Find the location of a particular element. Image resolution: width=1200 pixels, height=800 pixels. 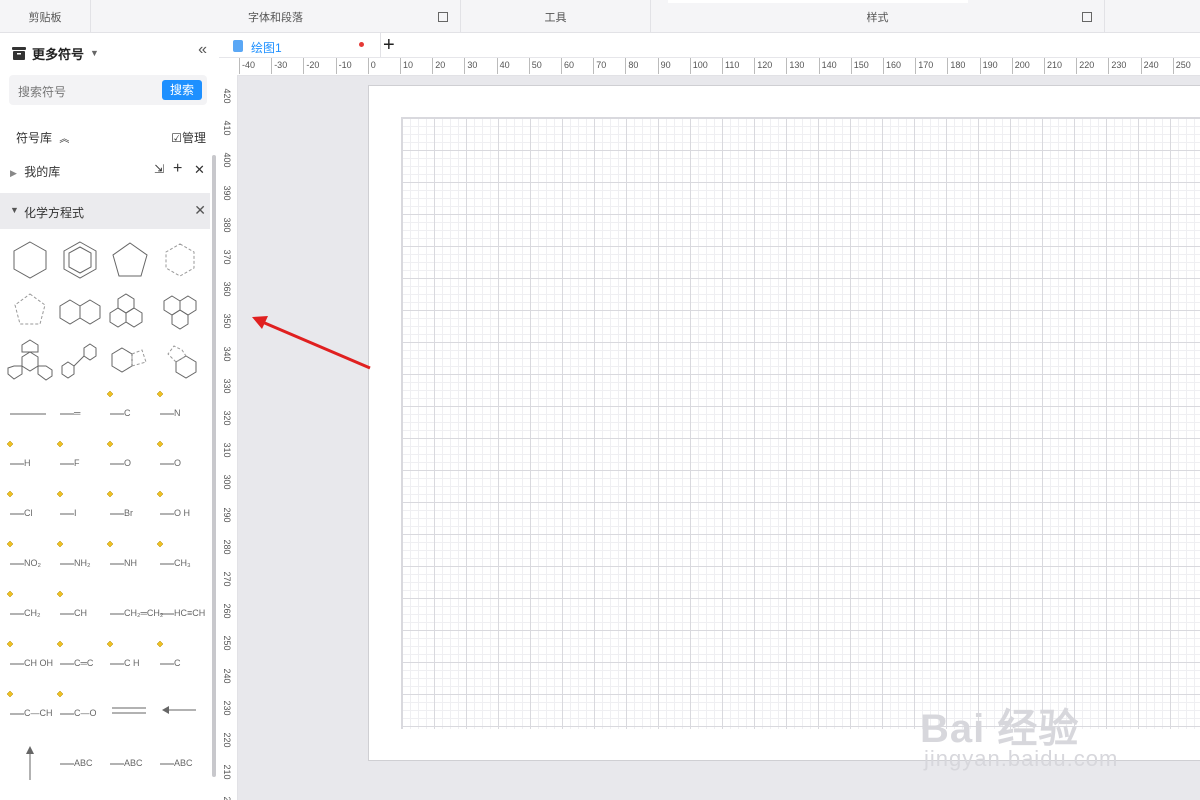

symbol-naphthalene-icon is located at coordinates (80, 311).